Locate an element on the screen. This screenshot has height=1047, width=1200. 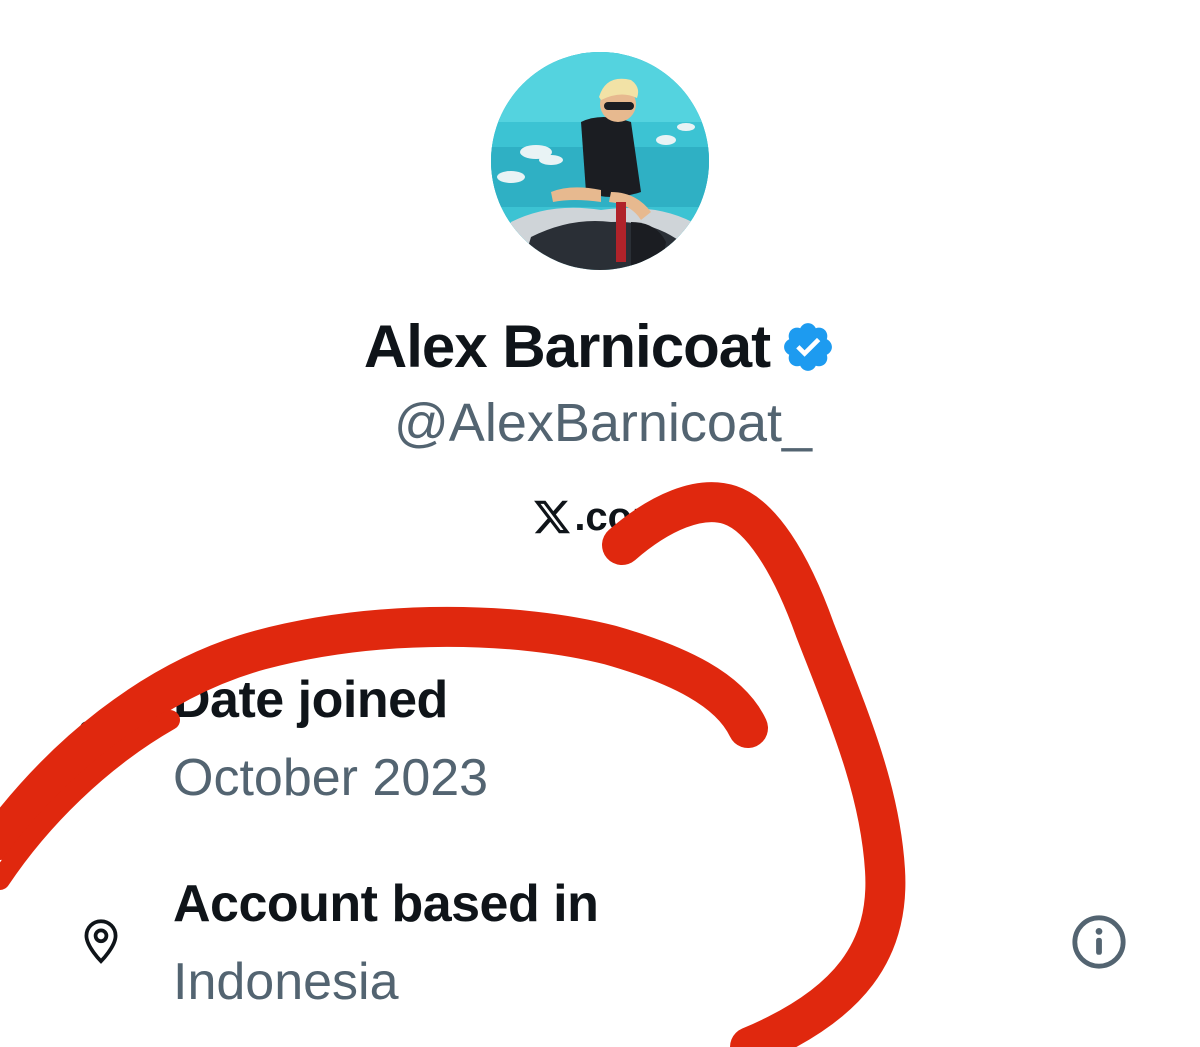
profile-photo is located at coordinates (600, 161).